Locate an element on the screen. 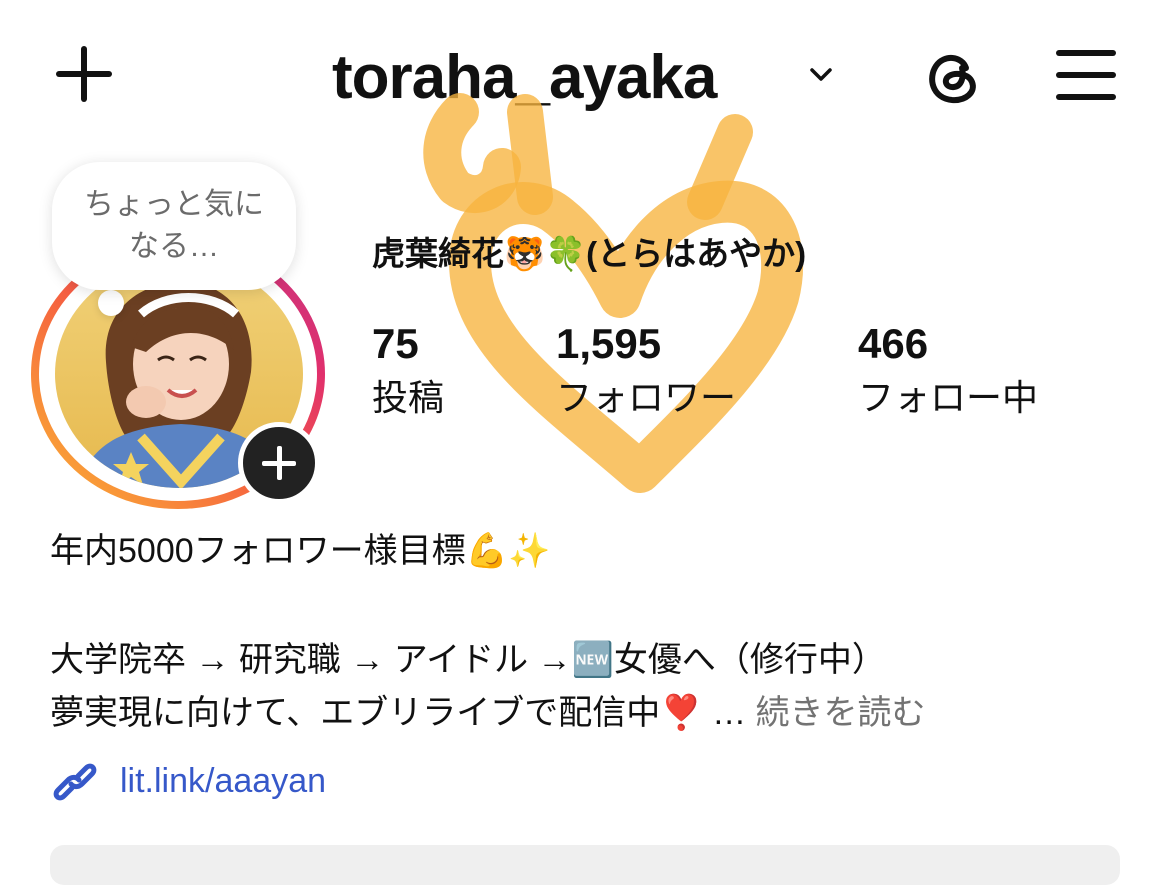  following-label: フォロー中 is located at coordinates (948, 398).